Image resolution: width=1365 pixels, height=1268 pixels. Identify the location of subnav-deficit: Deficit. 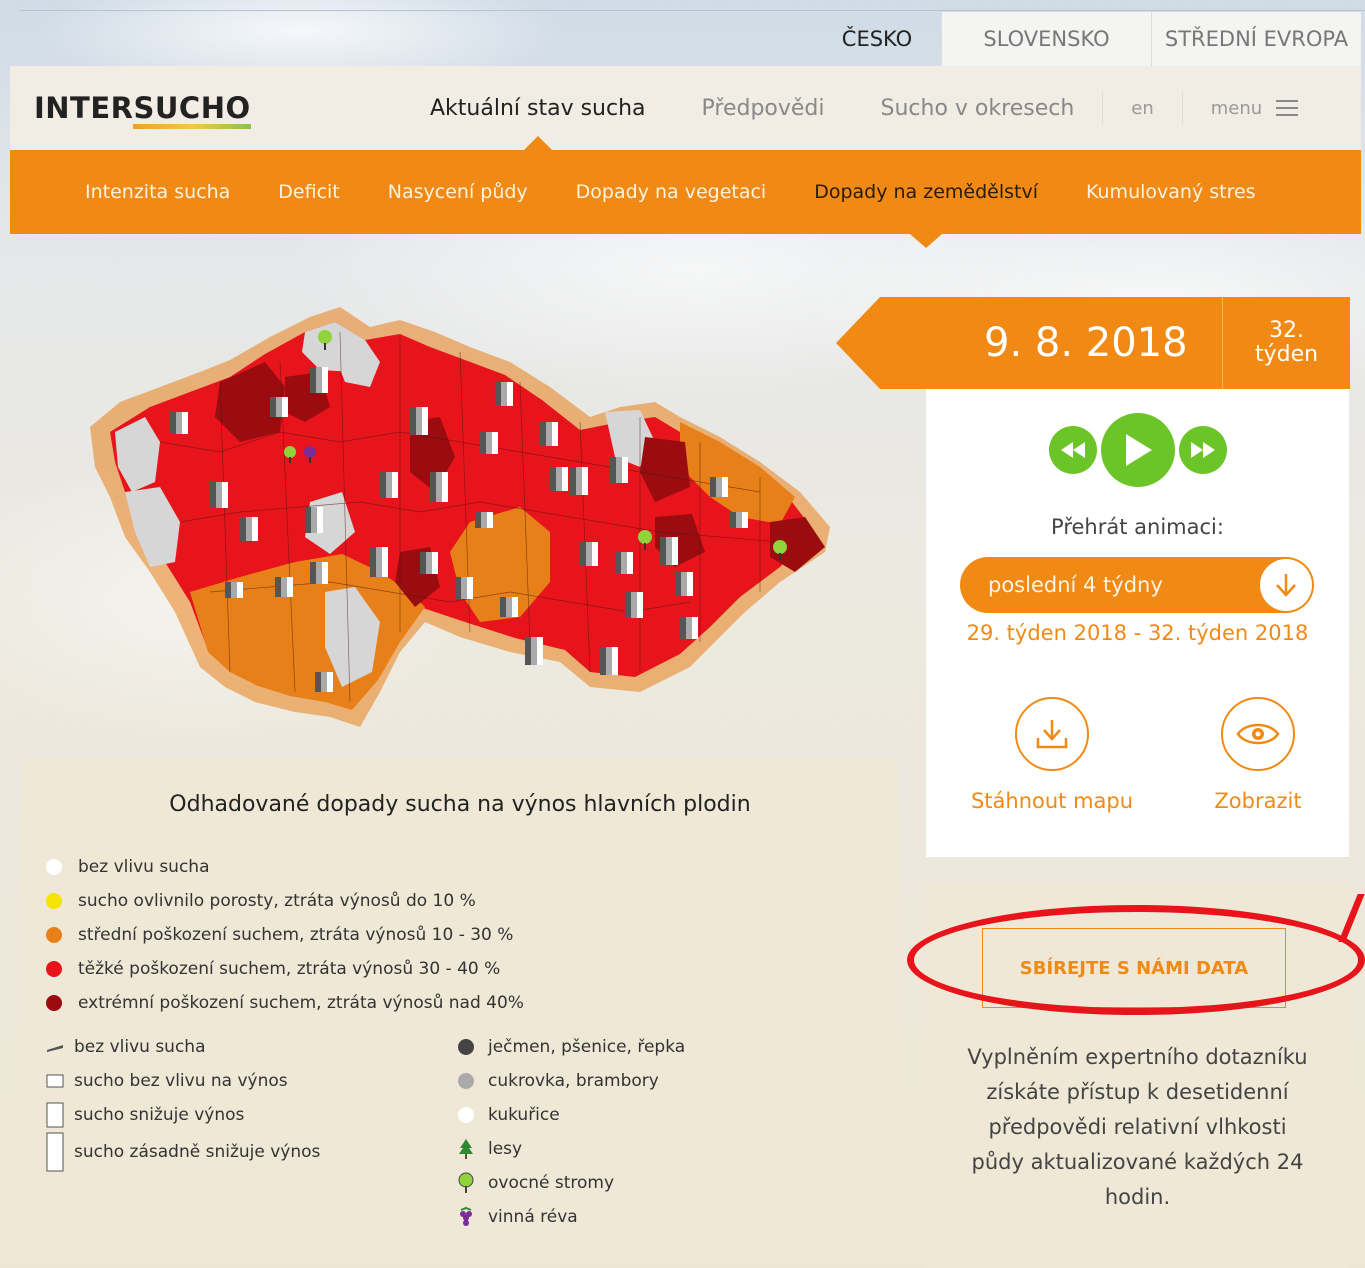
(308, 192).